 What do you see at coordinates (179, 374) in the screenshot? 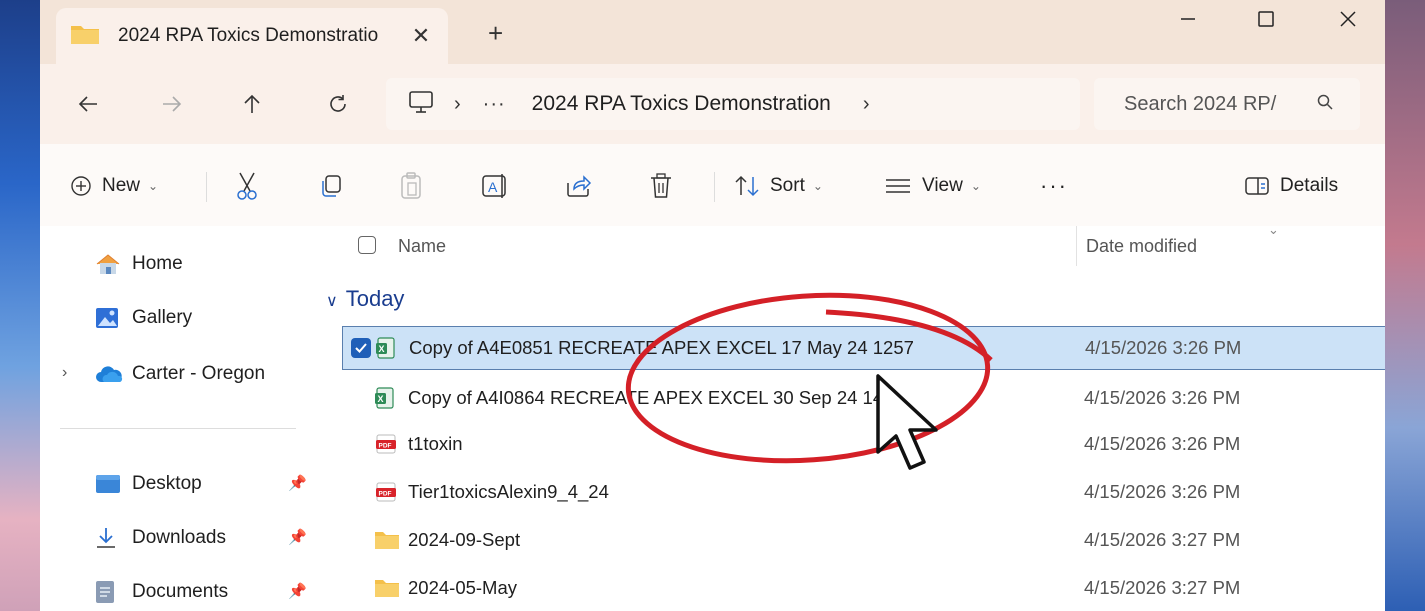
I see `sidebar-item-onedrive: Carter - Oregon` at bounding box center [179, 374].